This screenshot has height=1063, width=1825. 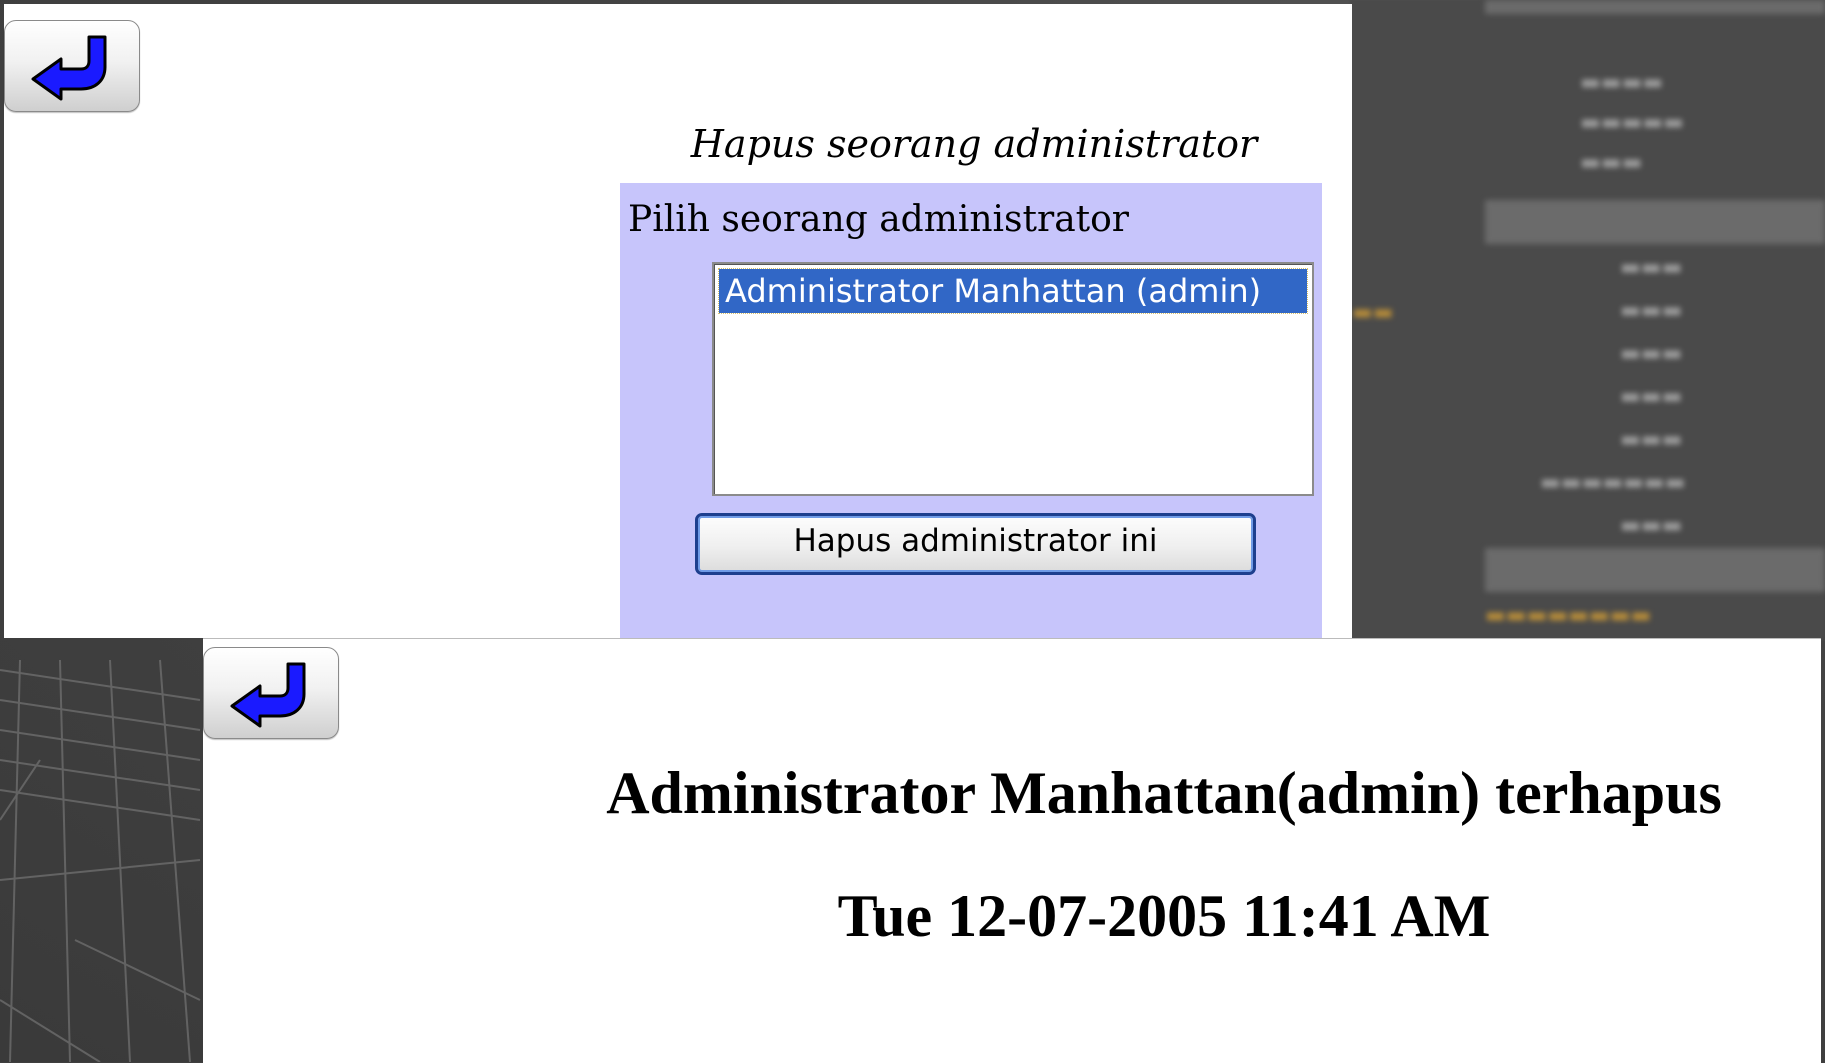 What do you see at coordinates (1013, 379) in the screenshot?
I see `admin-listbox: Administrator Manhattan (admin)` at bounding box center [1013, 379].